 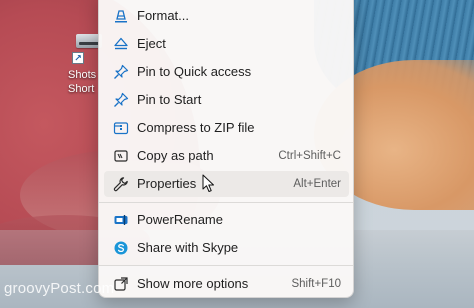 What do you see at coordinates (193, 283) in the screenshot?
I see `menu-item-label: Show more options` at bounding box center [193, 283].